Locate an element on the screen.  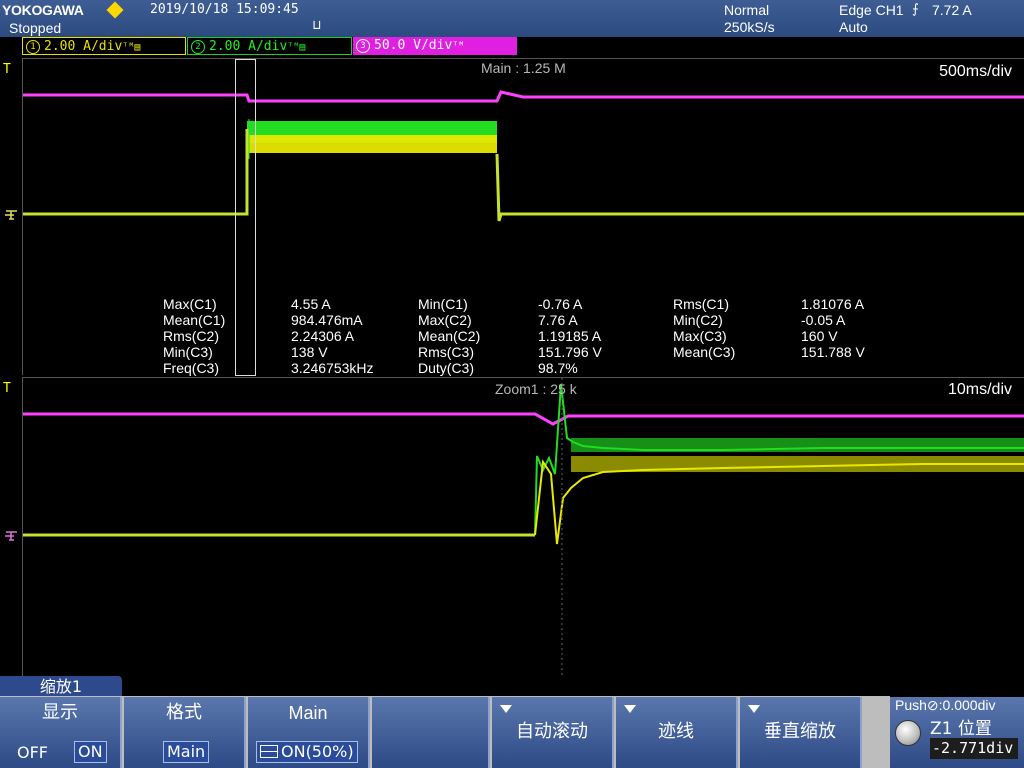
measurement-value: 98.7% is located at coordinates (558, 368).